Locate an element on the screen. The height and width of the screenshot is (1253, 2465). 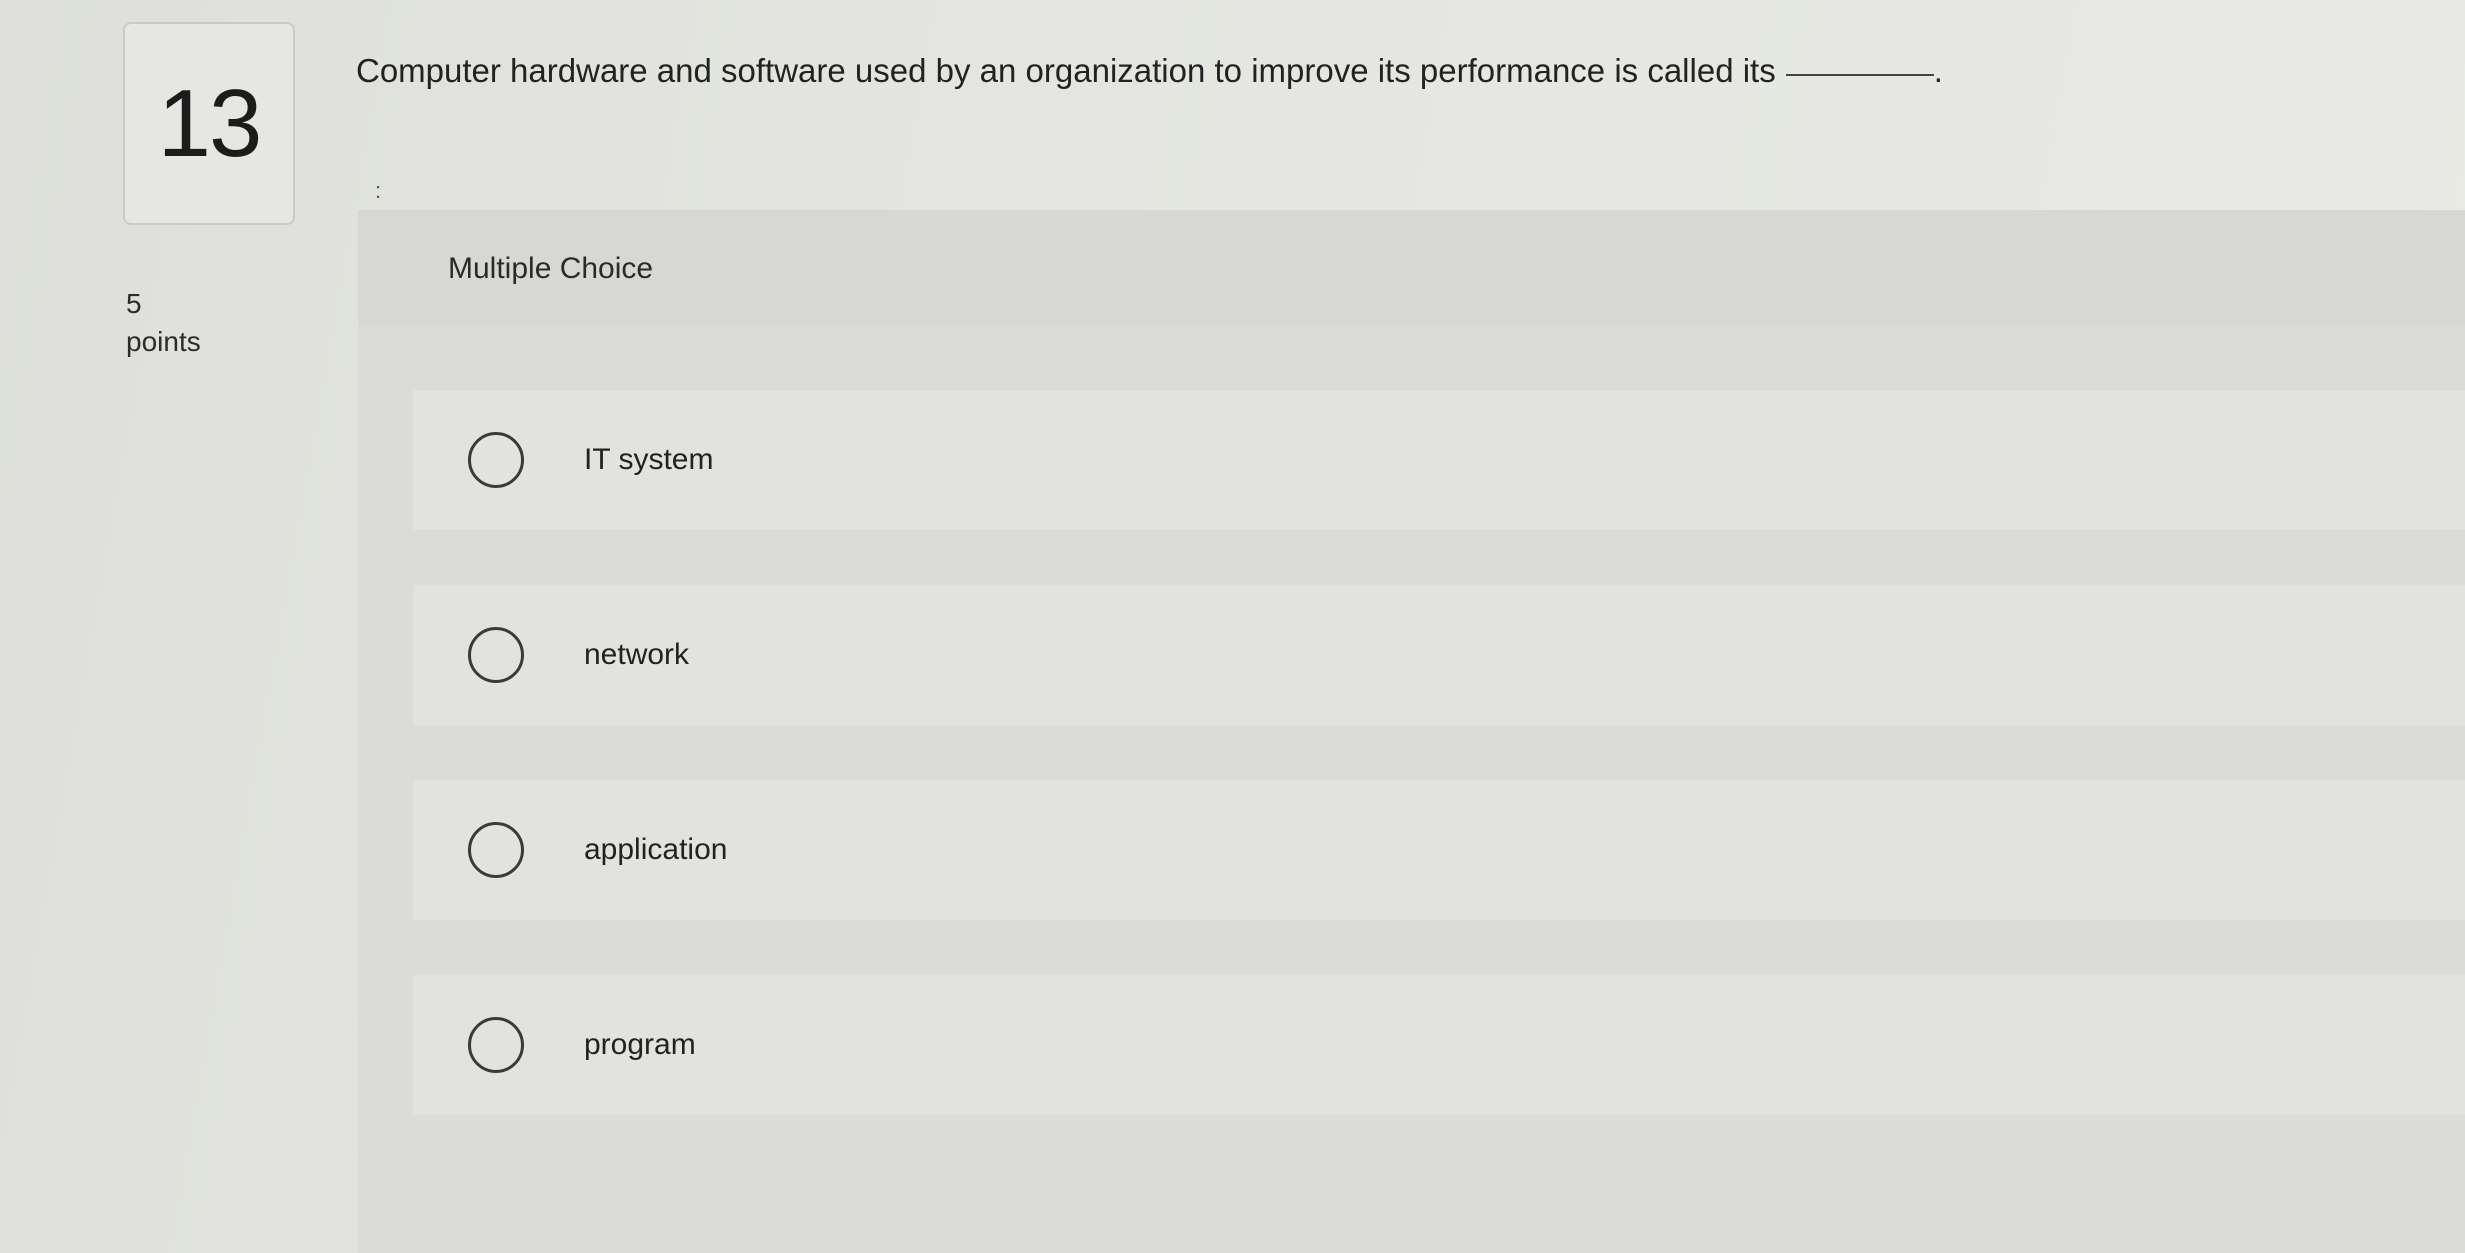
answer-option: application is located at coordinates (1439, 850).